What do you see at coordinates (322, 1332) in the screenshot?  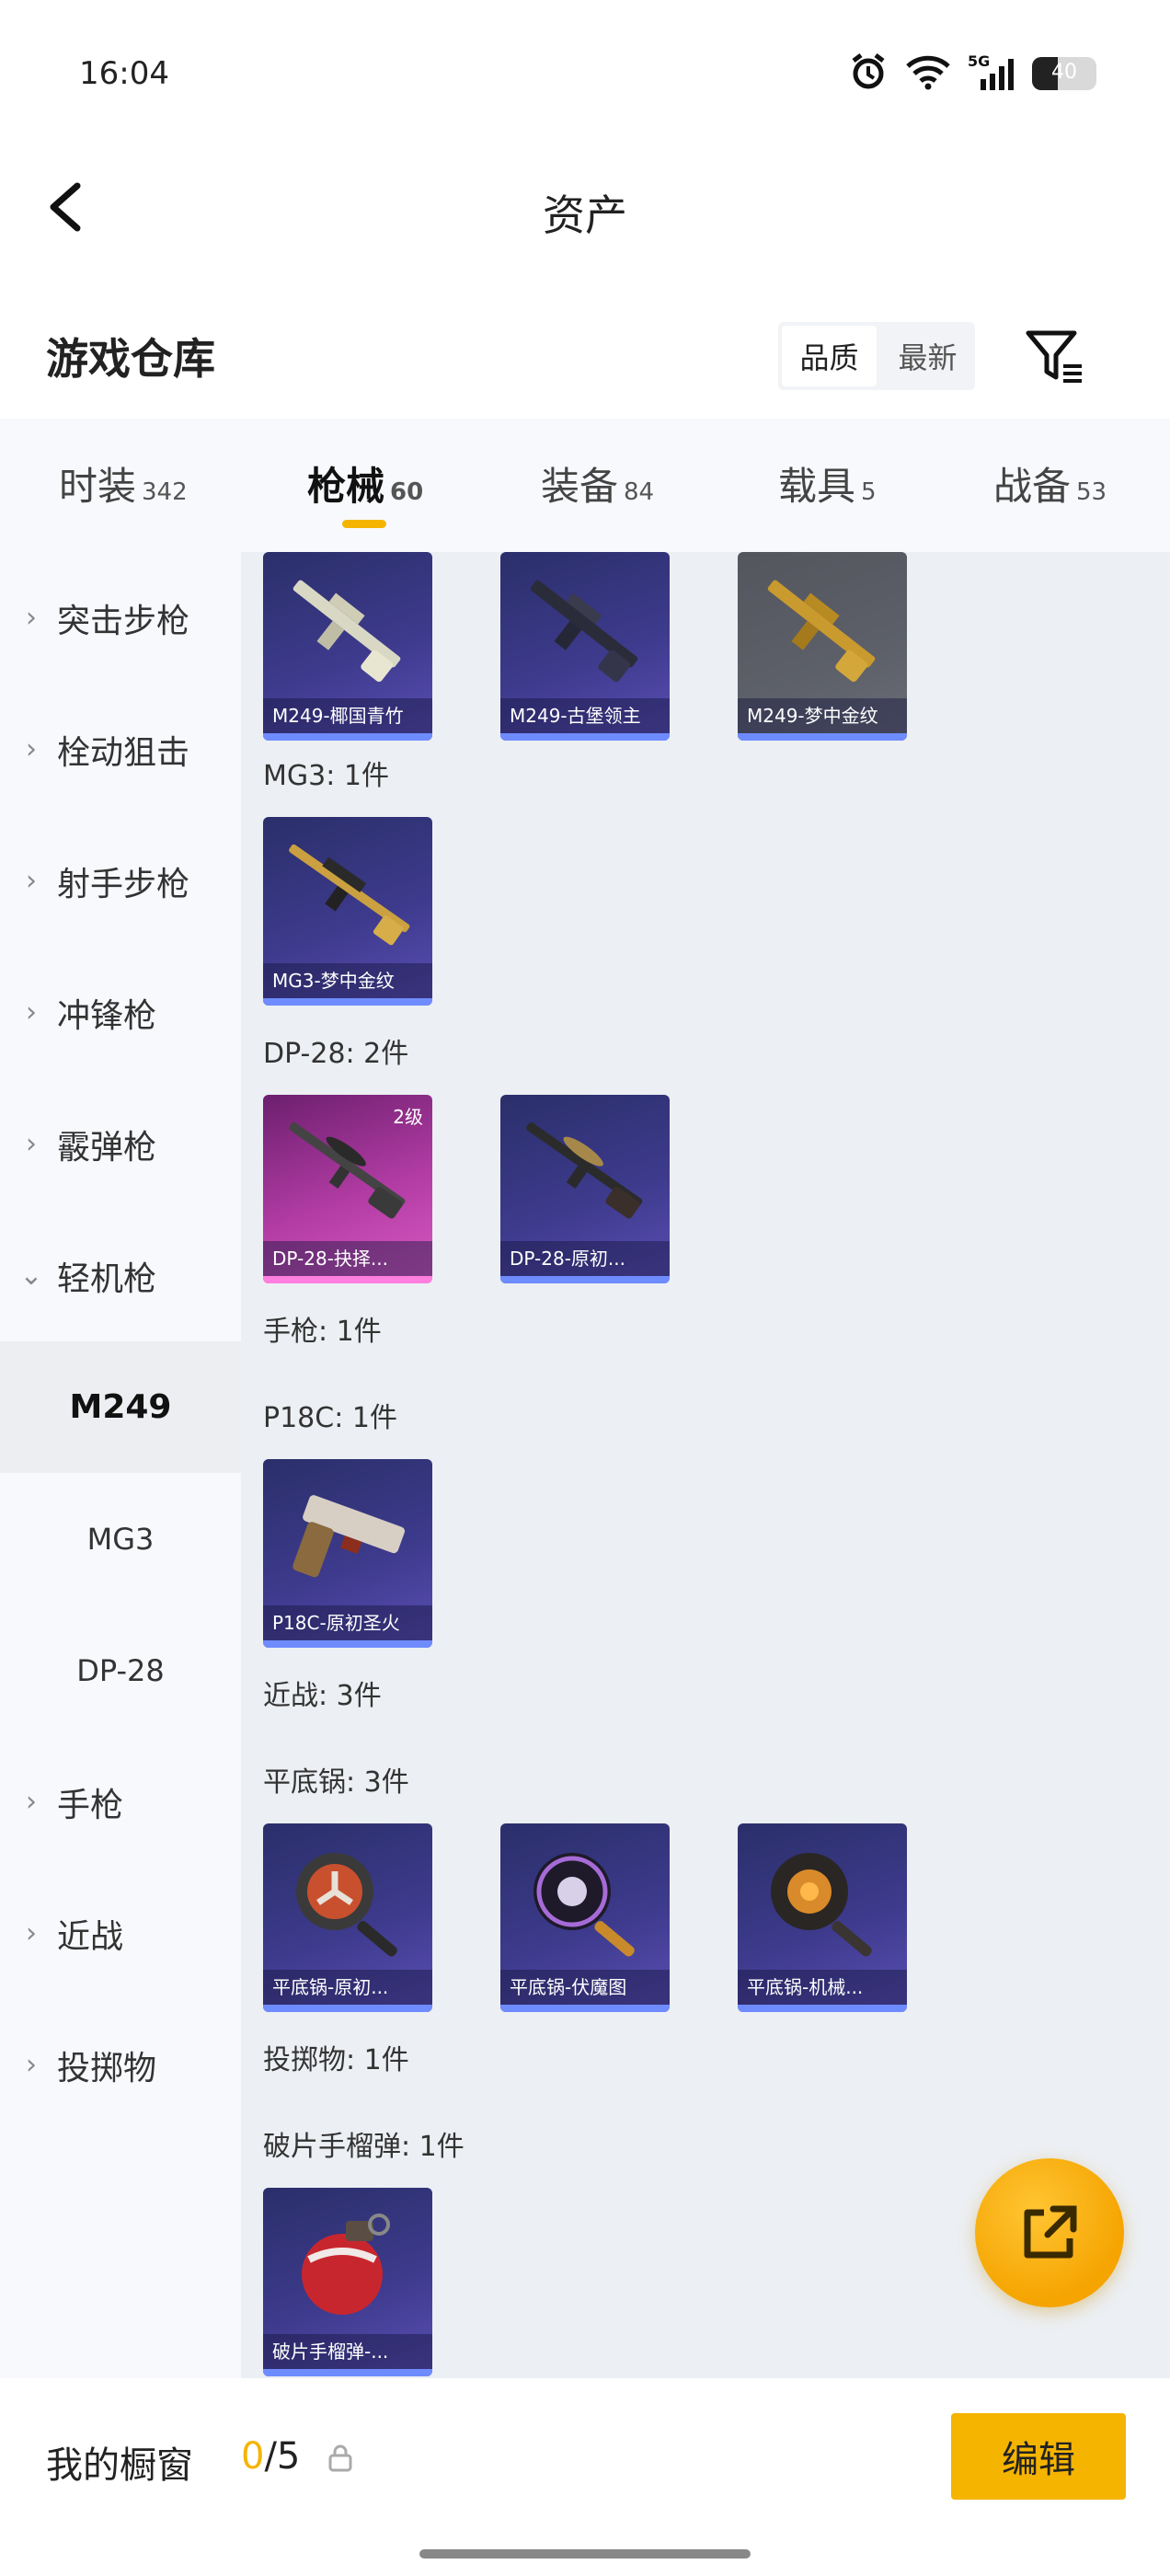 I see `group-label-pistol: 手枪: 1件` at bounding box center [322, 1332].